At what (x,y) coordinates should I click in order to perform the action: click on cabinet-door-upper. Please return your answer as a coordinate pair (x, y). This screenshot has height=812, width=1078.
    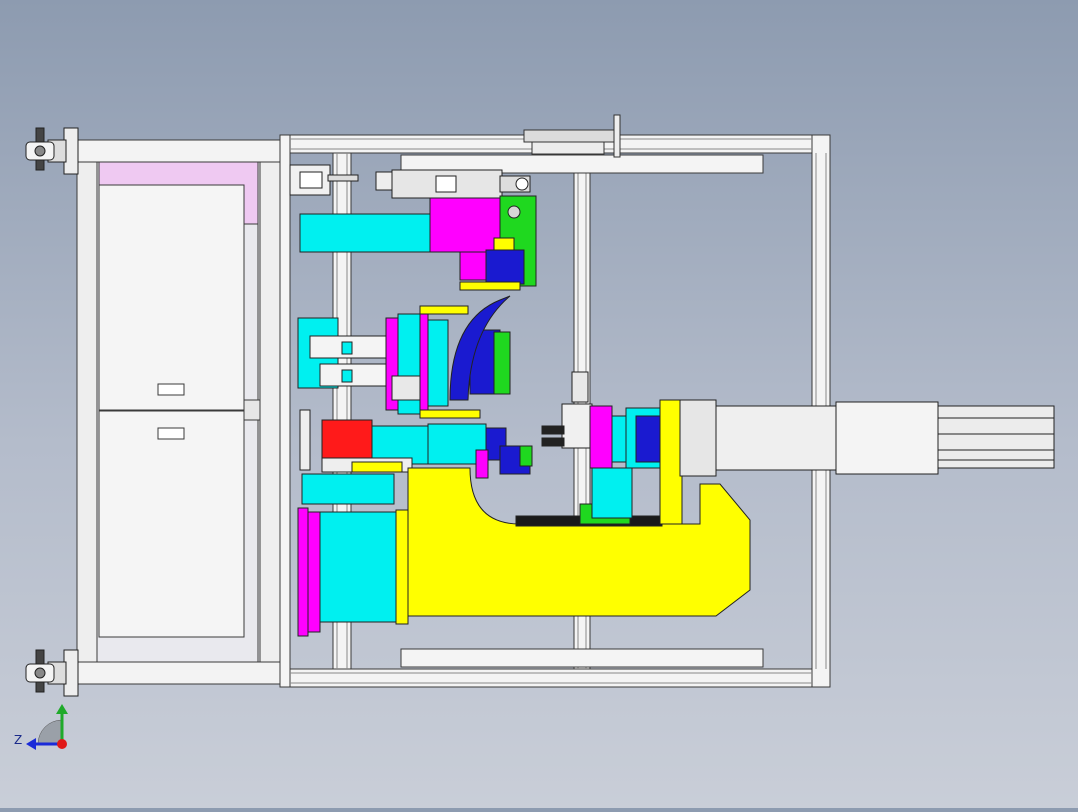
    Looking at the image, I should click on (171, 297).